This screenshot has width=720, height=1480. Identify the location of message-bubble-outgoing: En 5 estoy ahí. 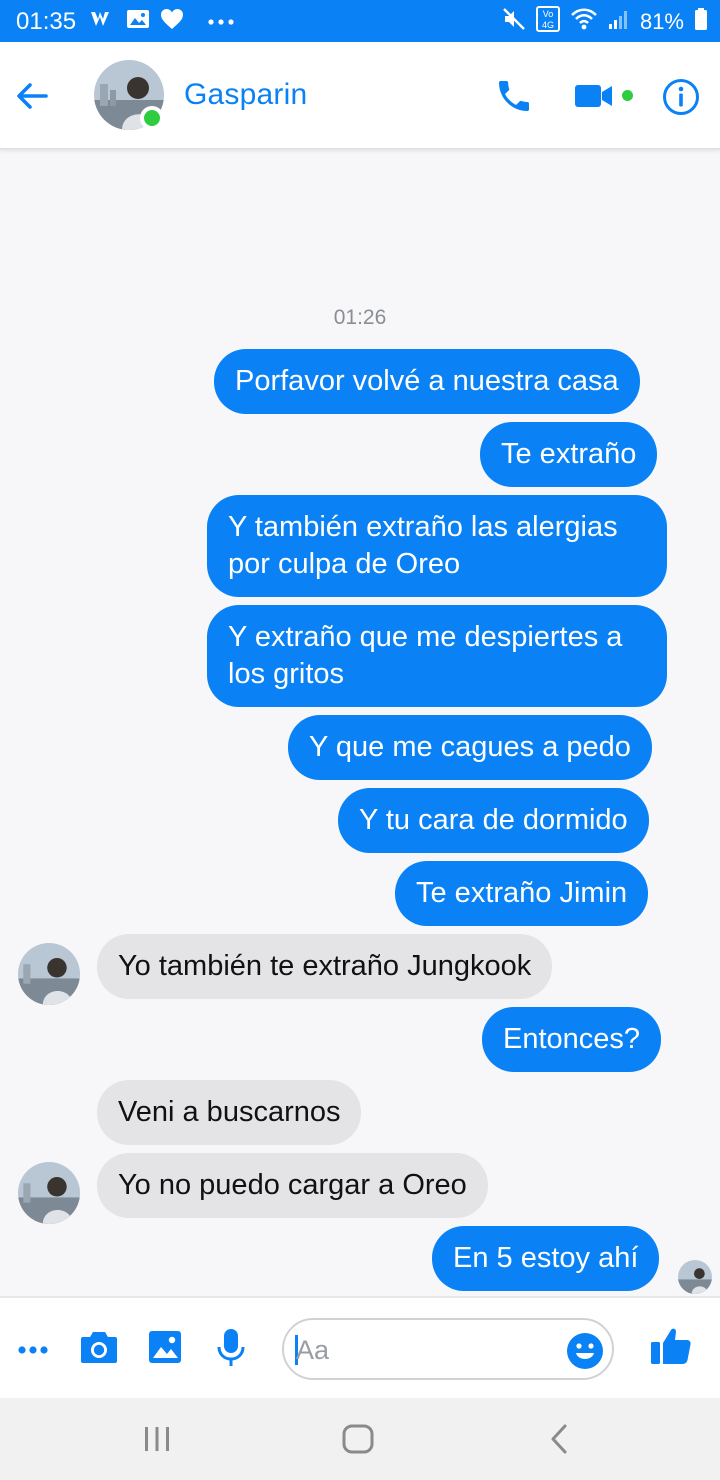
(546, 1258).